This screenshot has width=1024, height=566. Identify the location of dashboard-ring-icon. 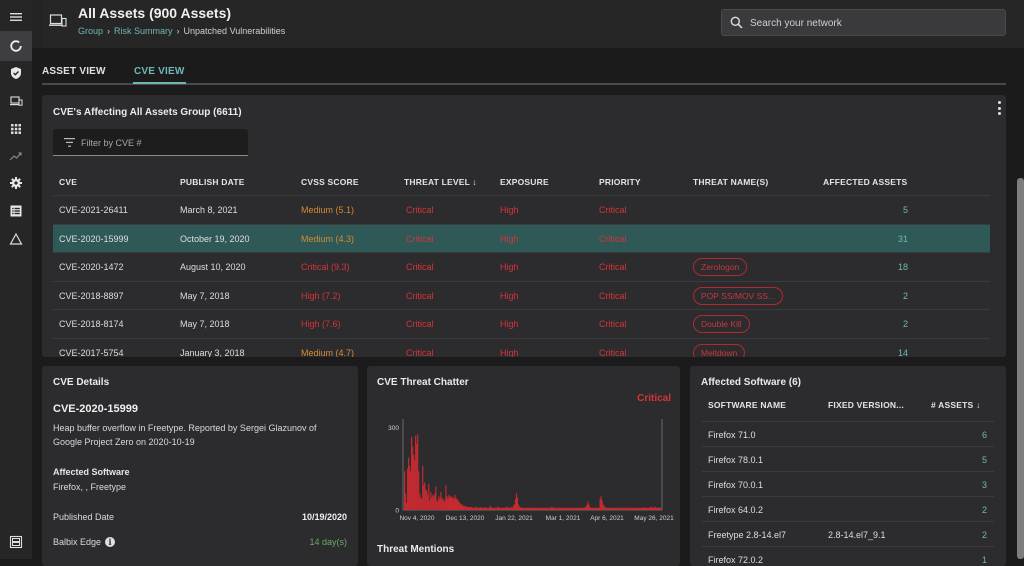
(16, 46).